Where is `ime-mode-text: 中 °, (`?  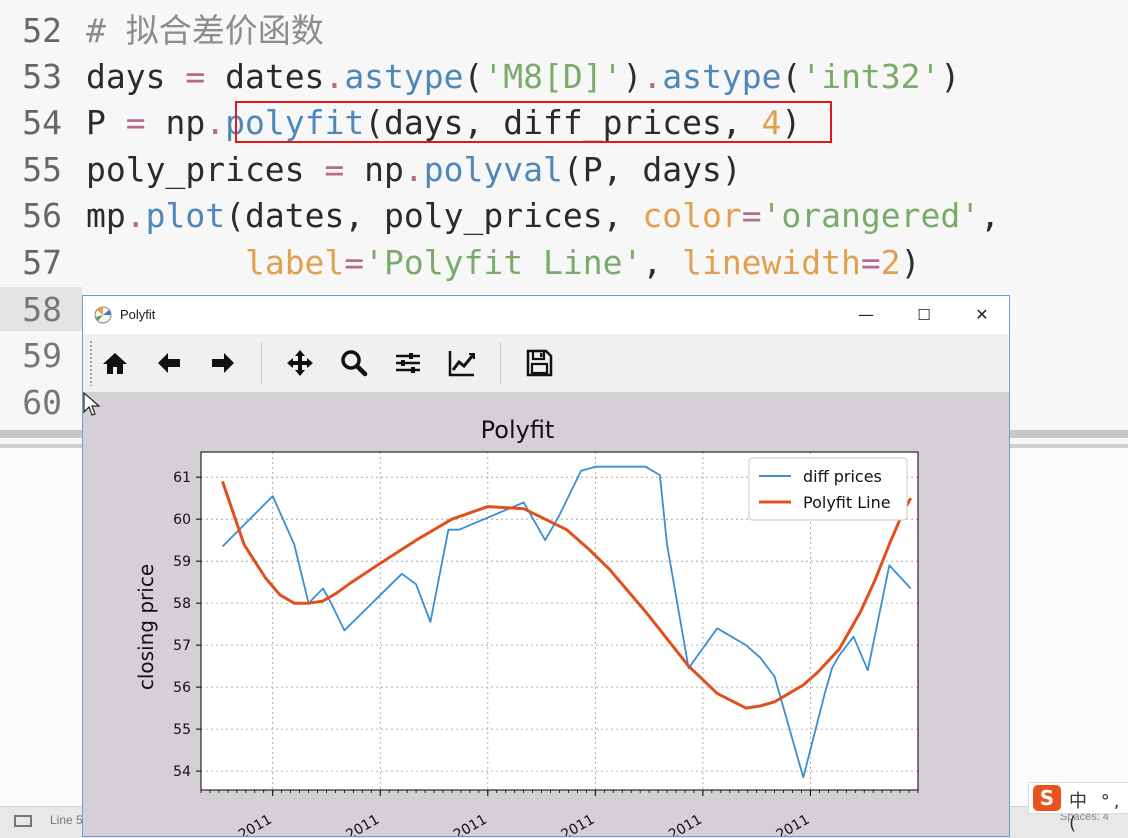 ime-mode-text: 中 °, ( is located at coordinates (1098, 810).